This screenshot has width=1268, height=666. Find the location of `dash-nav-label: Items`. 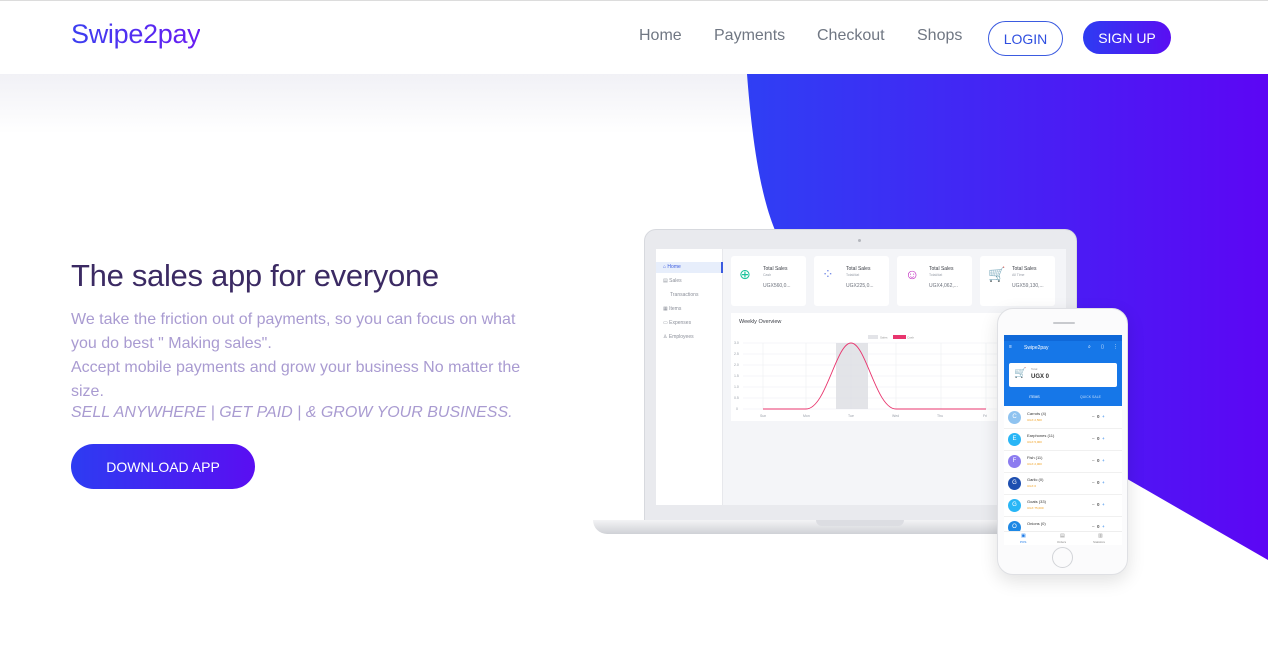

dash-nav-label: Items is located at coordinates (675, 309).